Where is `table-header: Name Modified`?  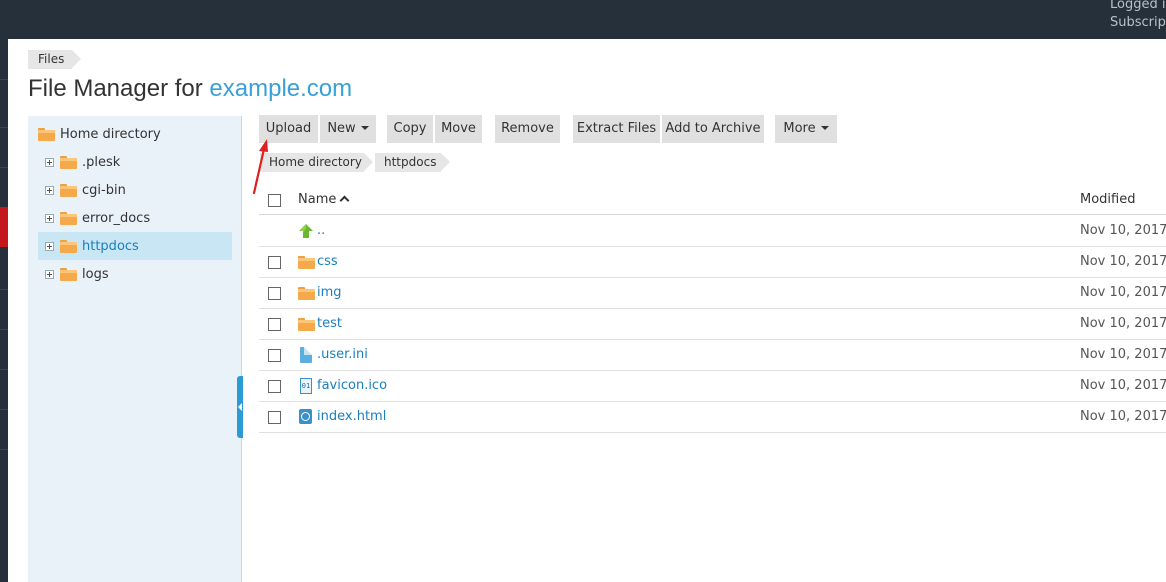
table-header: Name Modified is located at coordinates (712, 200).